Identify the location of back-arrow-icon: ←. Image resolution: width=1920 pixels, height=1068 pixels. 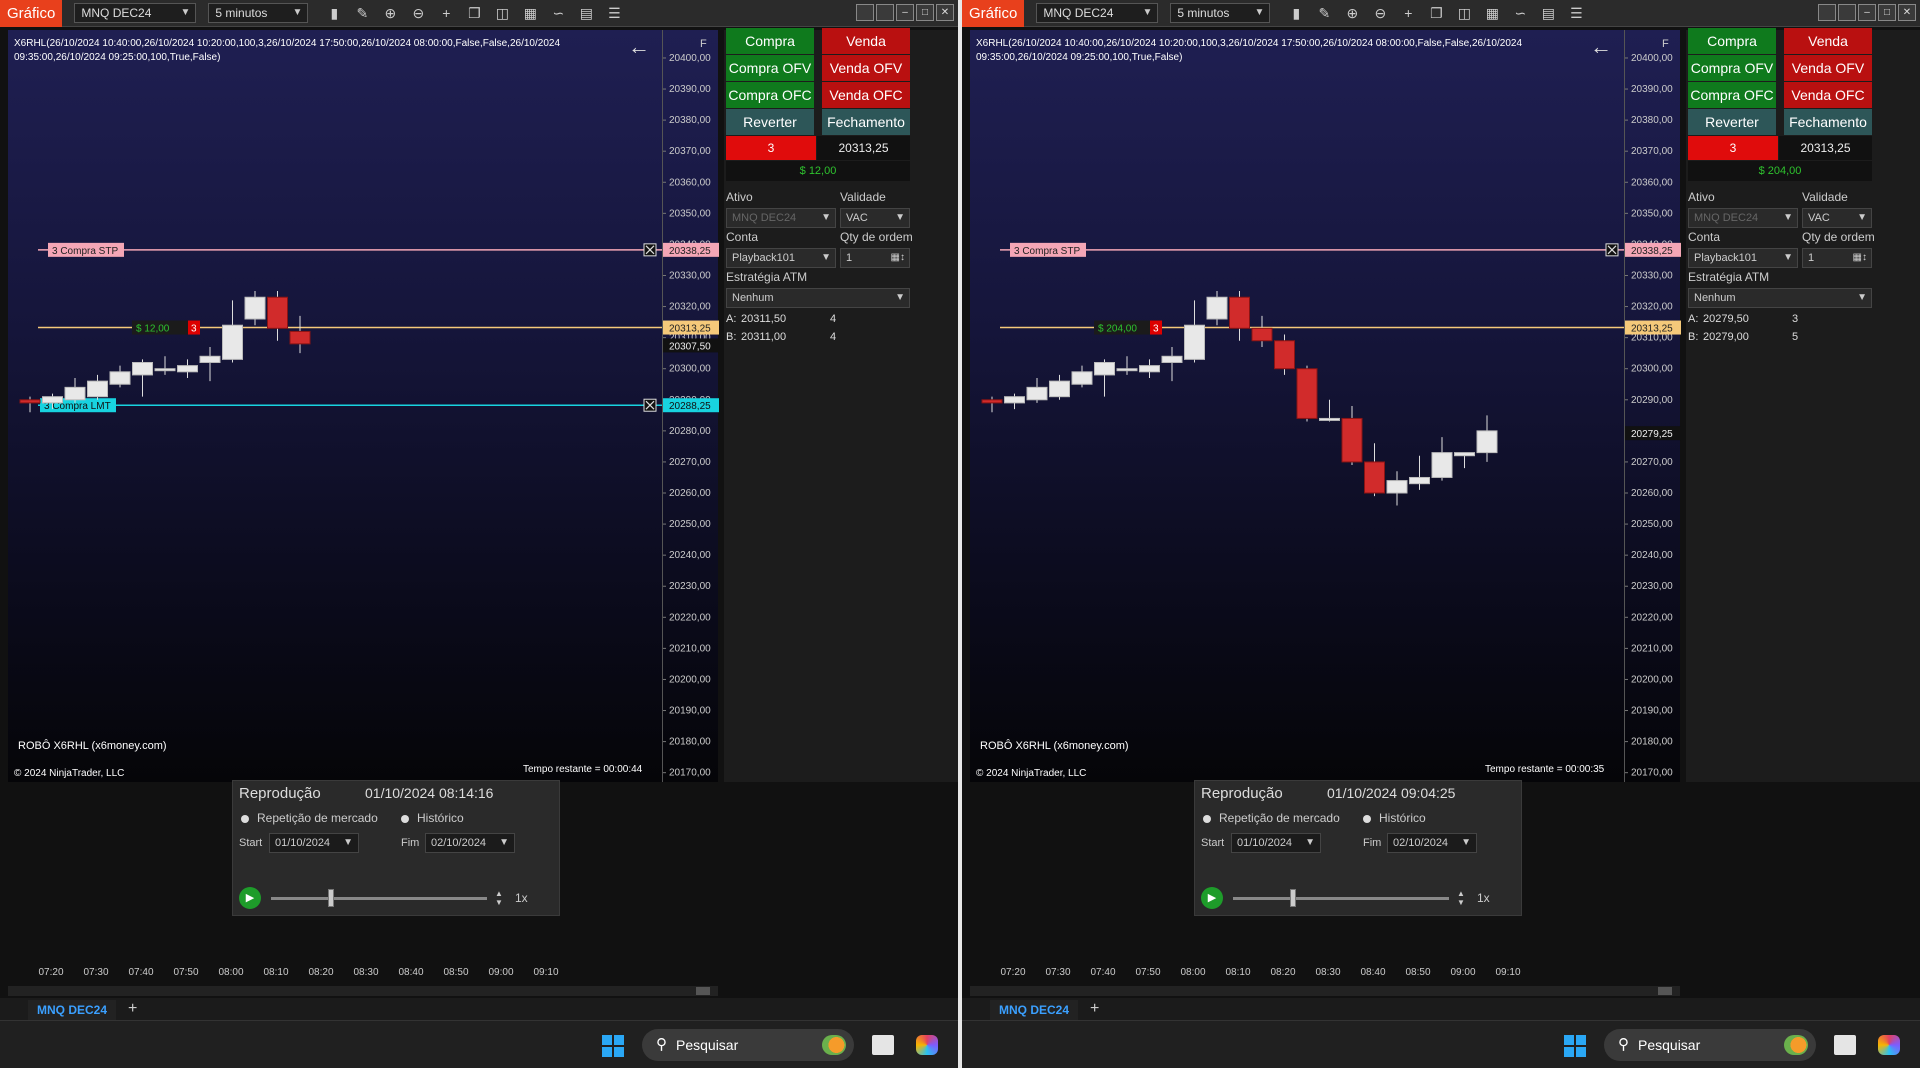
(639, 47).